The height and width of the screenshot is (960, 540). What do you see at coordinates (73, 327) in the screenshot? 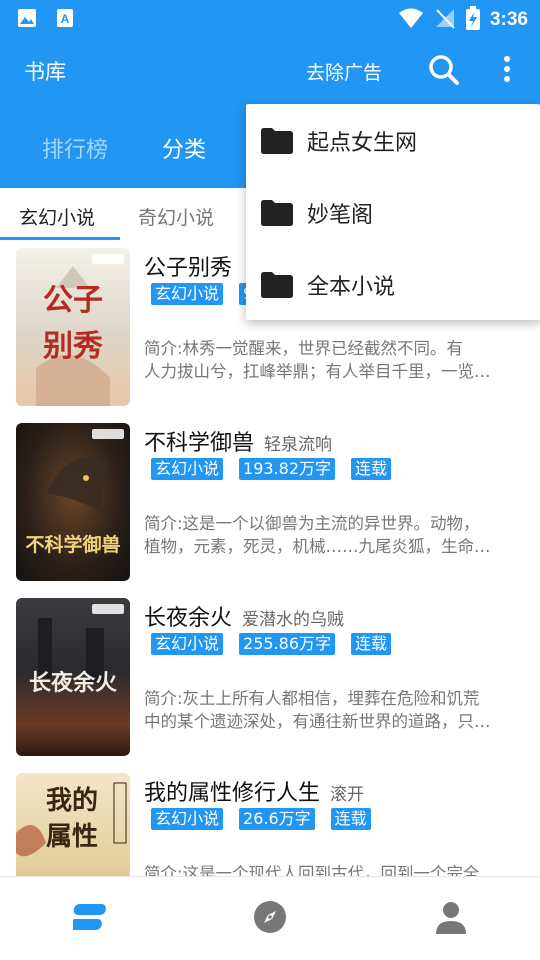
I see `book-cover: 公子 别秀` at bounding box center [73, 327].